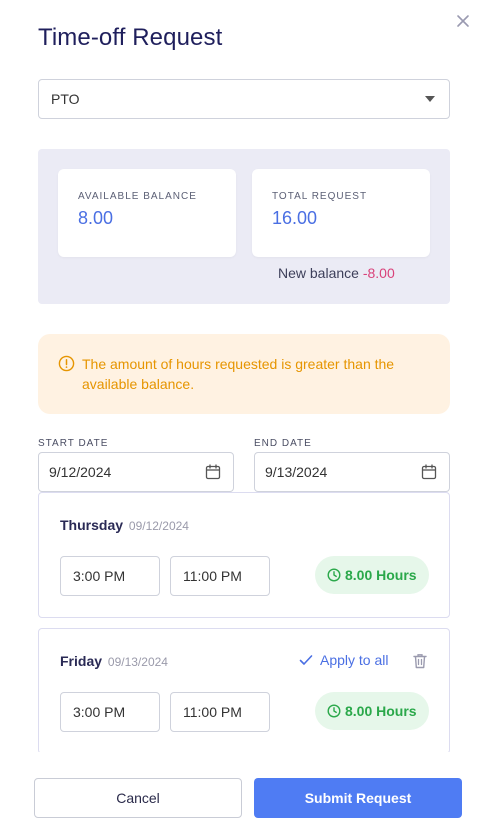  Describe the element at coordinates (341, 213) in the screenshot. I see `total-request-card: TOTAL REQUEST 16.00` at that location.